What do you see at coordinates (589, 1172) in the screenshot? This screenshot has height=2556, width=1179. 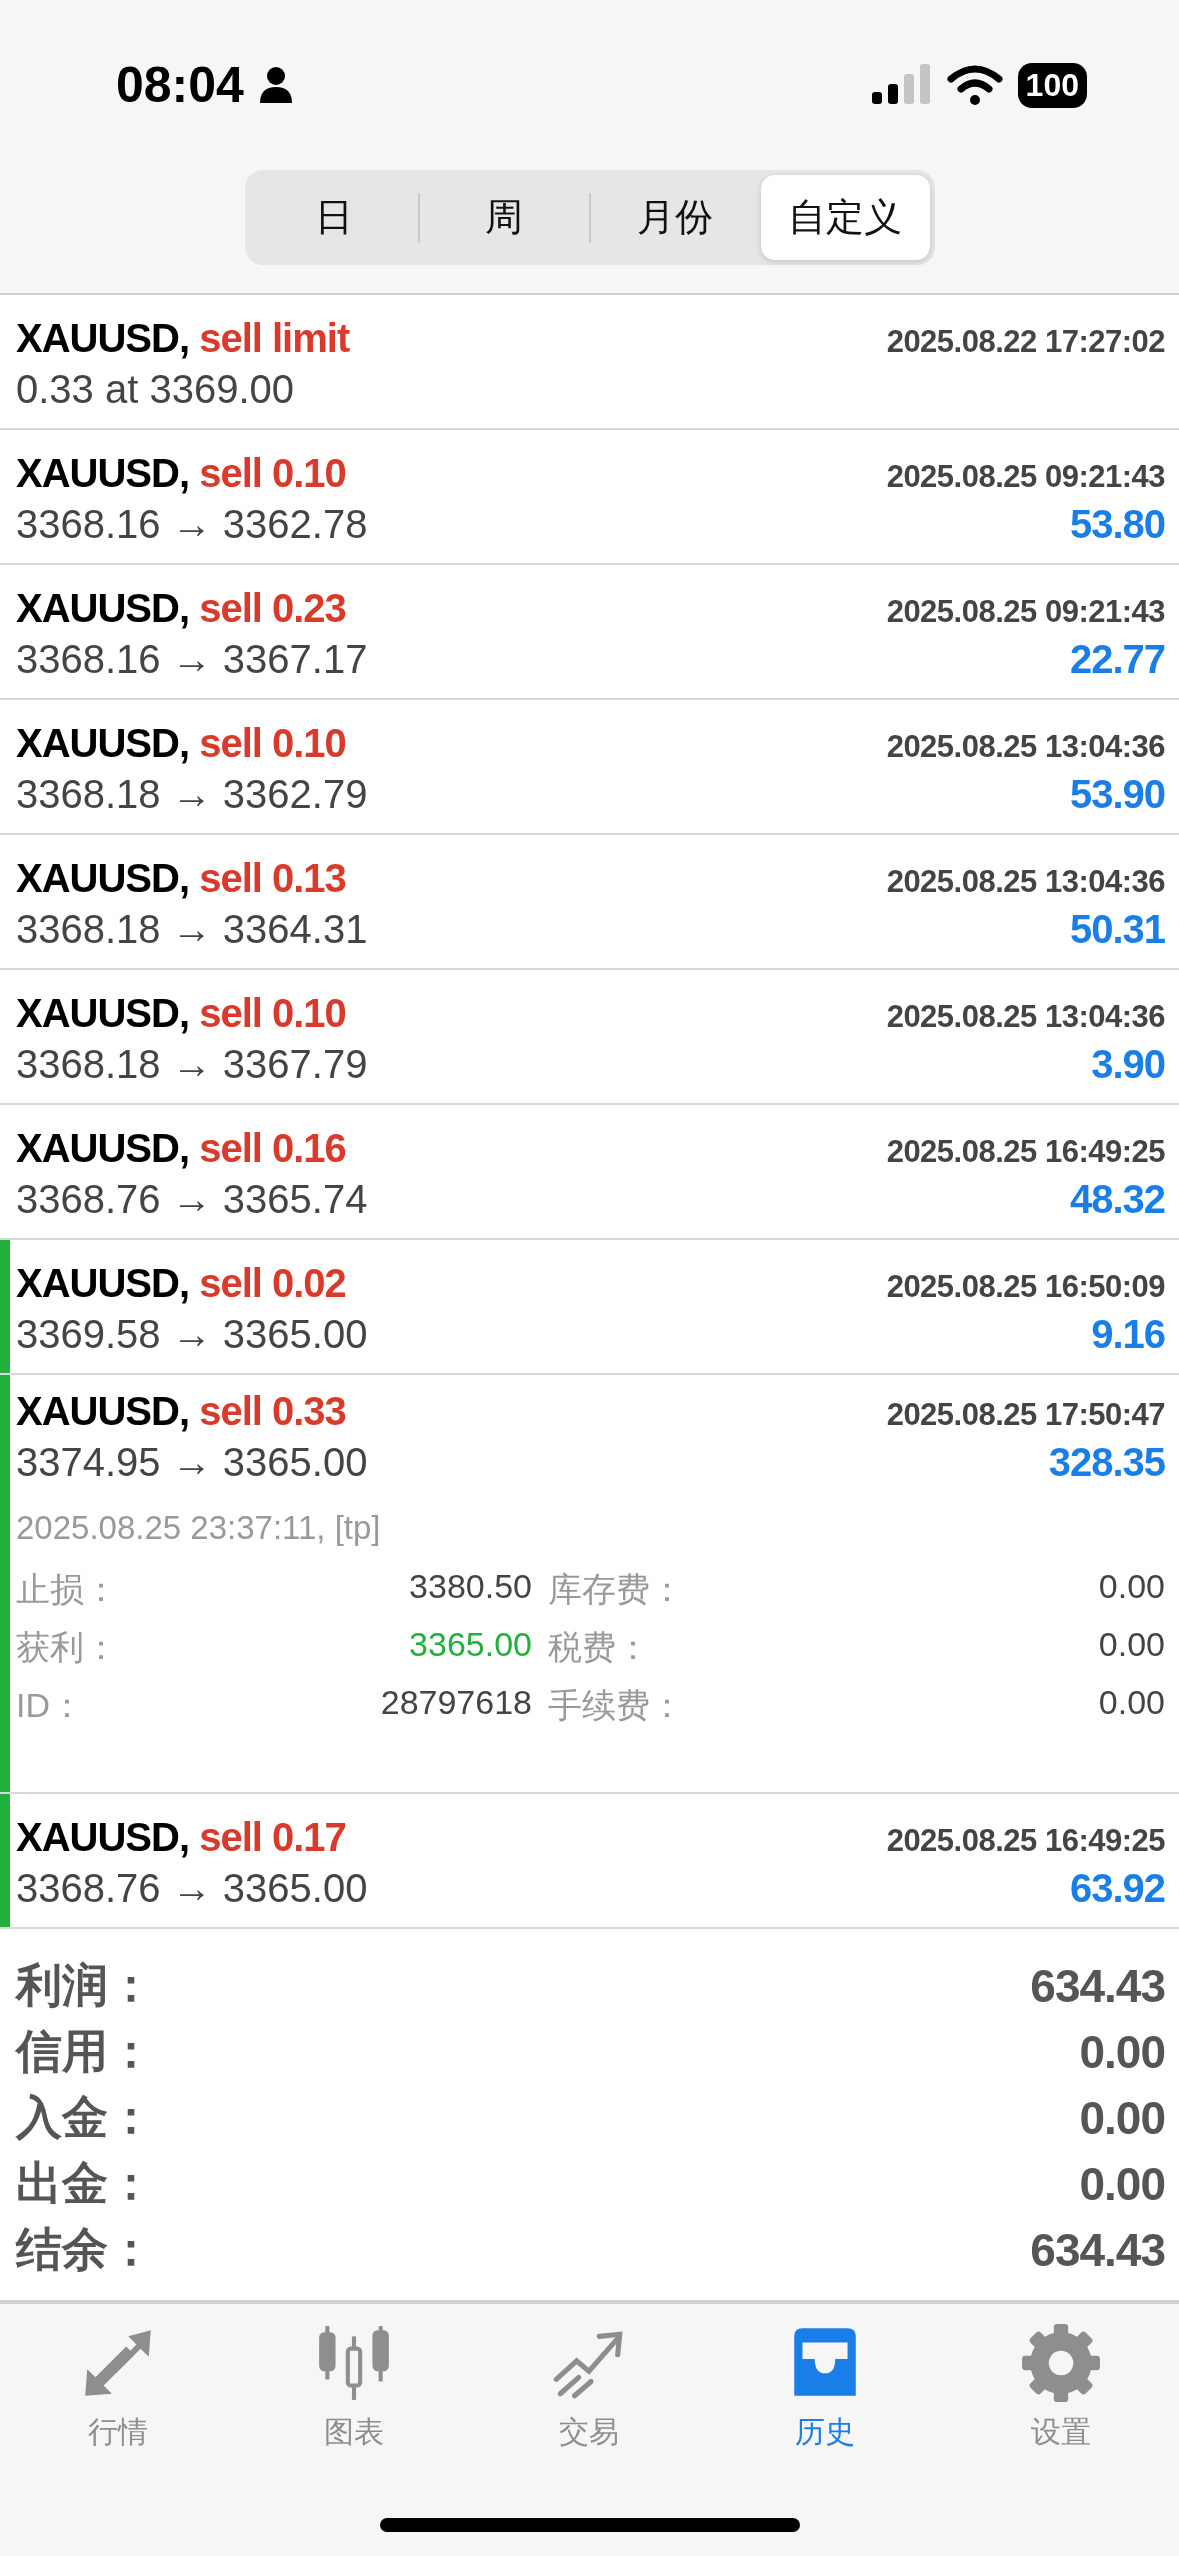 I see `order-row: XAUUSD, sell 0.16 2025.08.25 16:49:25 3368.76 → 3365.74 48.32` at bounding box center [589, 1172].